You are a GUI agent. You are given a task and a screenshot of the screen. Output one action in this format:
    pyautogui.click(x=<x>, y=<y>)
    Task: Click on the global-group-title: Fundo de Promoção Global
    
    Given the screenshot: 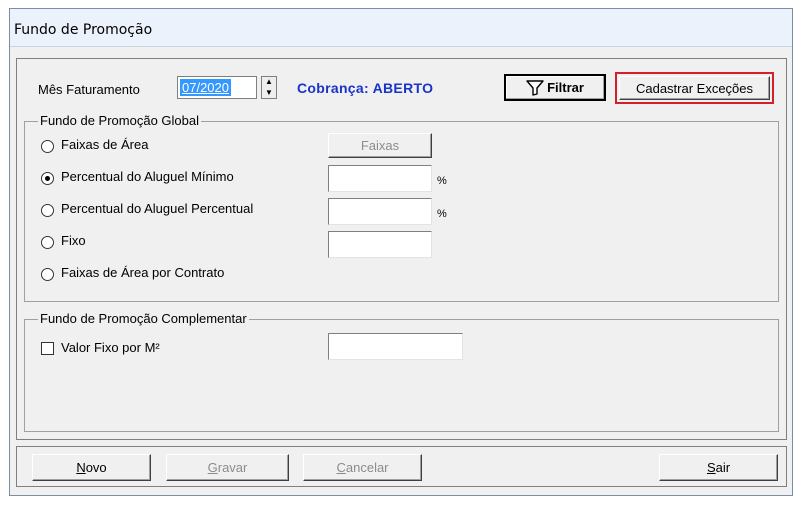 What is the action you would take?
    pyautogui.click(x=119, y=120)
    